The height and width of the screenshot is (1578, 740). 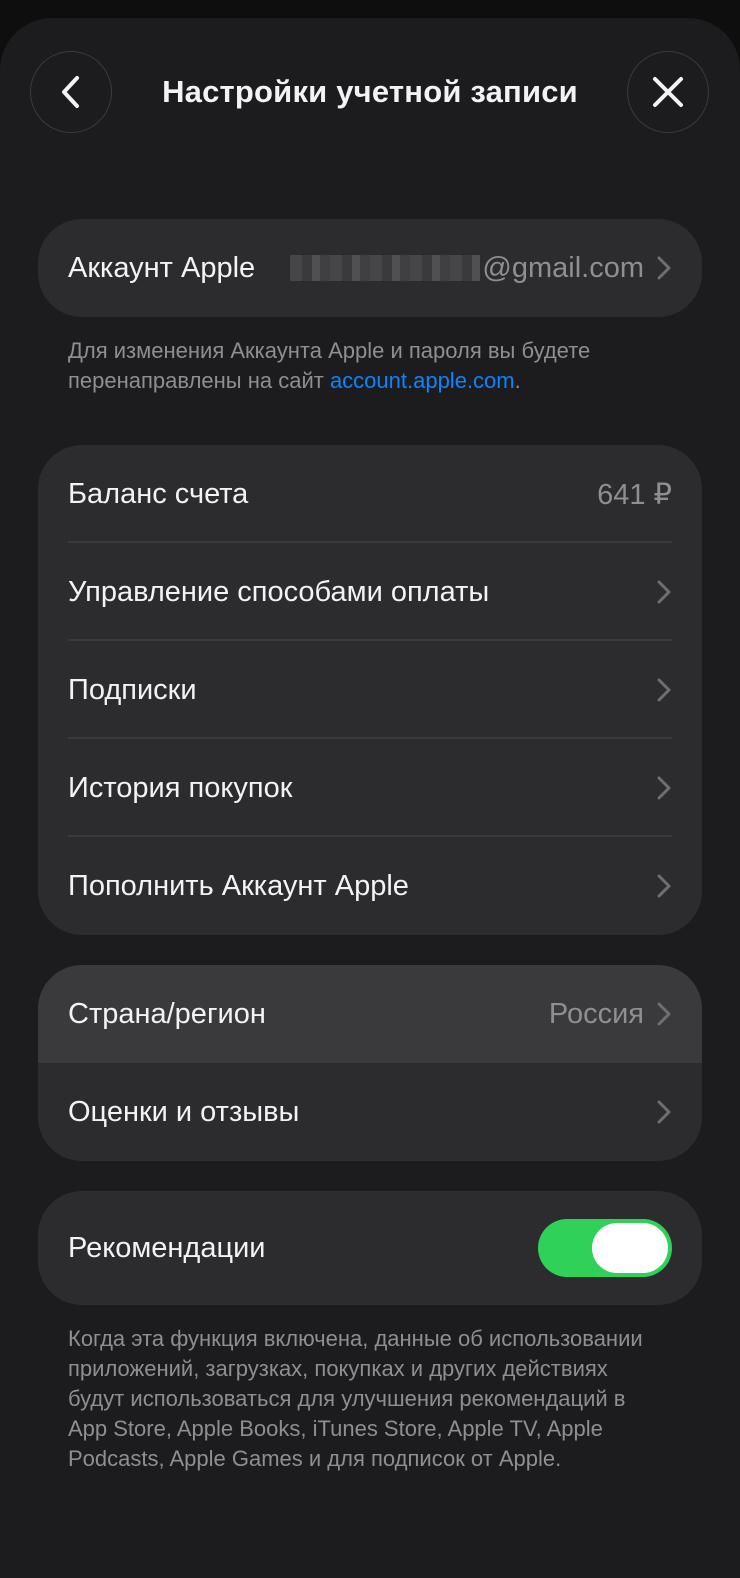 I want to click on purchase-history-row: История покупок, so click(x=370, y=788).